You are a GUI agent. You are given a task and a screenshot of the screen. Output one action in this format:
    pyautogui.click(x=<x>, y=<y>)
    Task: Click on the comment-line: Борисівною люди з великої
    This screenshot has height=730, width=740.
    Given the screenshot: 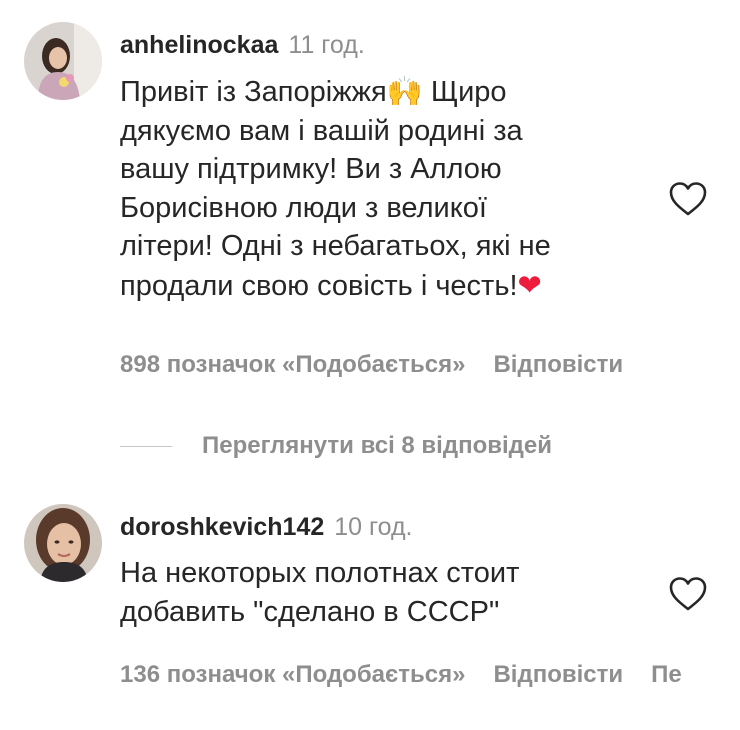 What is the action you would take?
    pyautogui.click(x=303, y=207)
    